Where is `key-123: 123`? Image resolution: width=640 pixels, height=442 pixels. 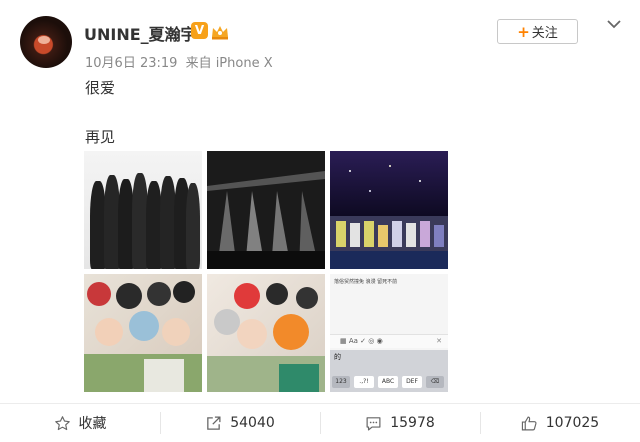 key-123: 123 is located at coordinates (341, 382).